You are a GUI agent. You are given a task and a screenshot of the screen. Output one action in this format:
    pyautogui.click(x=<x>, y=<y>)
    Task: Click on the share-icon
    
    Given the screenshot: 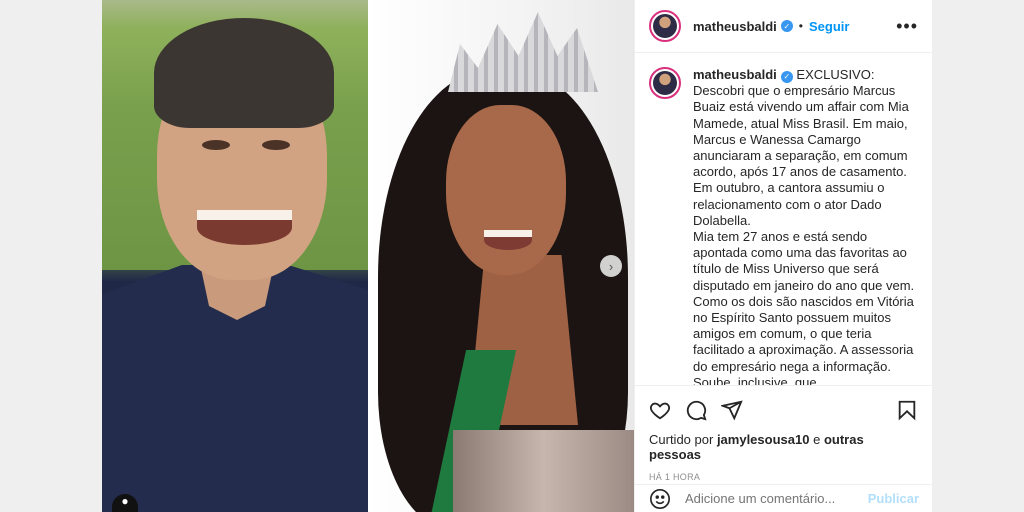 What is the action you would take?
    pyautogui.click(x=732, y=410)
    